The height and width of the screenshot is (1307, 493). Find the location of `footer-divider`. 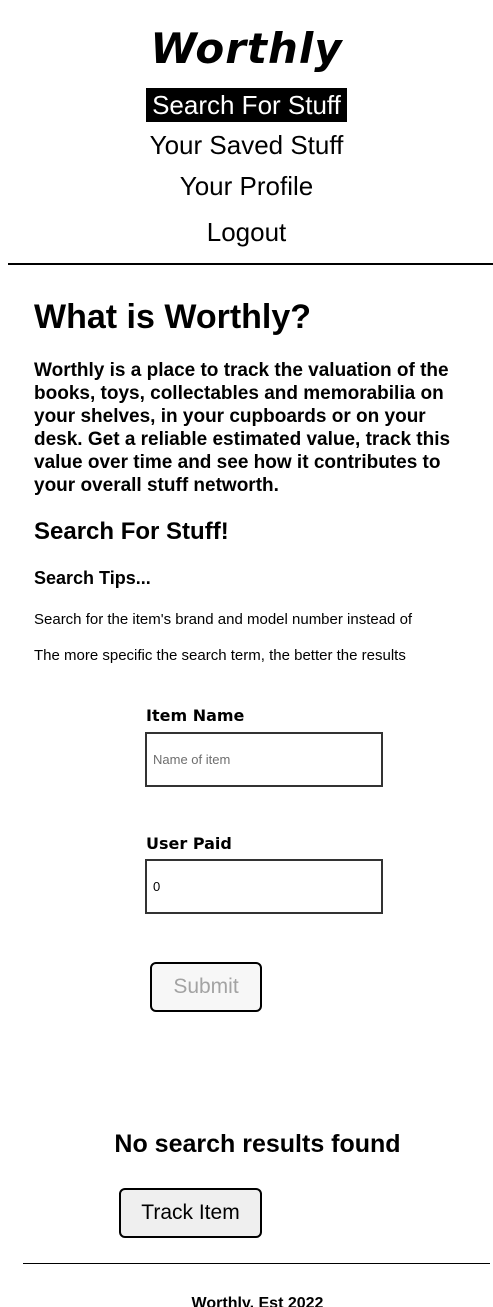

footer-divider is located at coordinates (256, 1263).